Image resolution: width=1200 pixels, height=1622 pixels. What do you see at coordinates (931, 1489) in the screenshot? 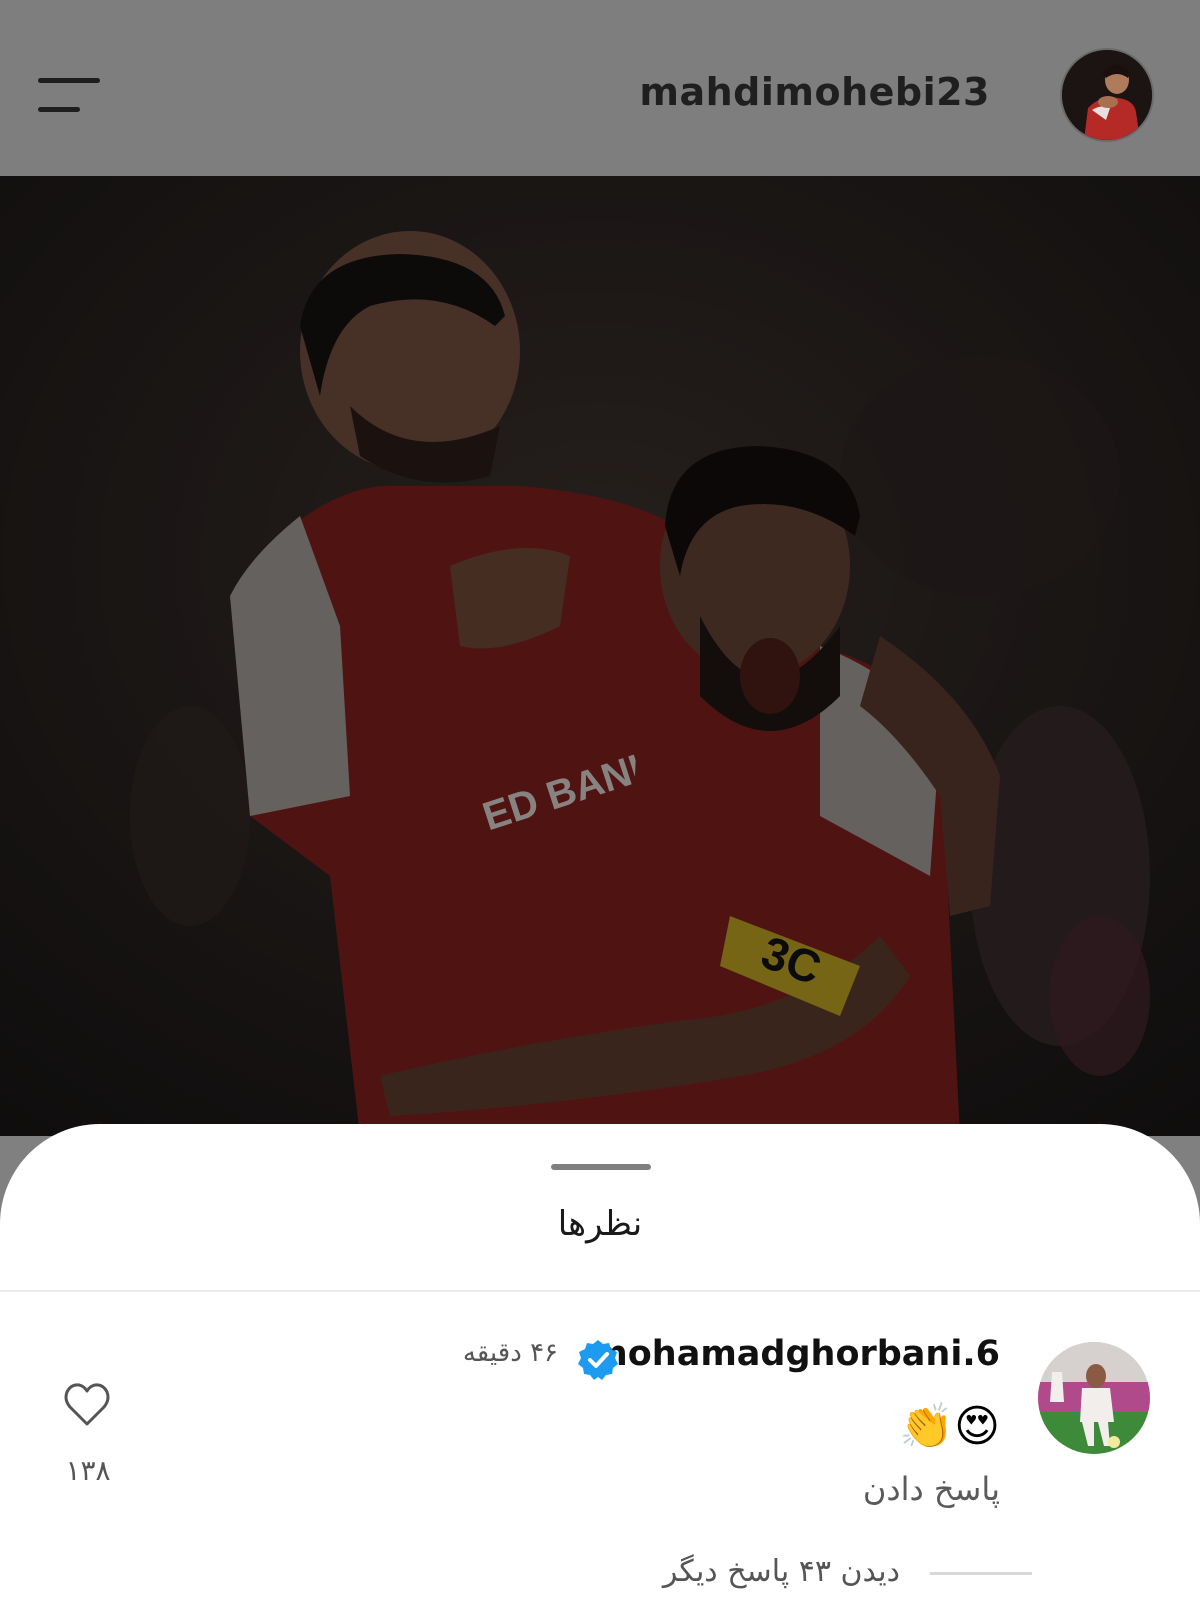
I see `reply-button: پاسخ دادن` at bounding box center [931, 1489].